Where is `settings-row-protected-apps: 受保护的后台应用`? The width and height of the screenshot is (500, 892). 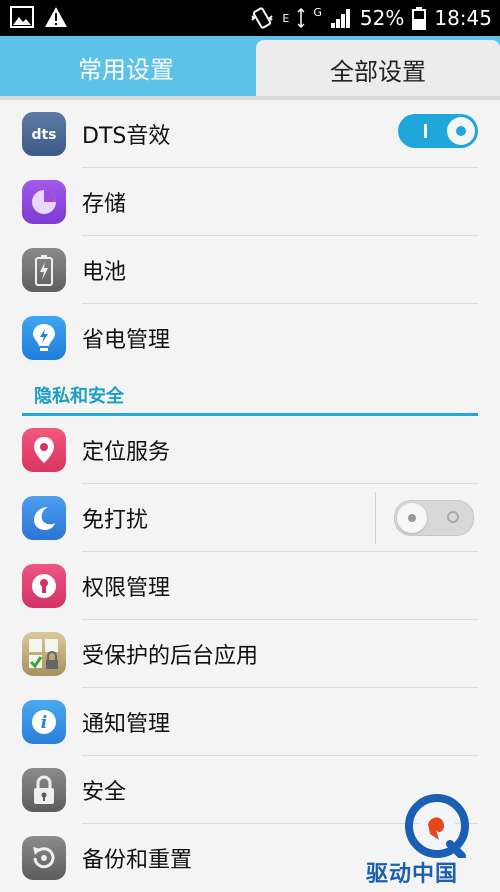 settings-row-protected-apps: 受保护的后台应用 is located at coordinates (250, 654).